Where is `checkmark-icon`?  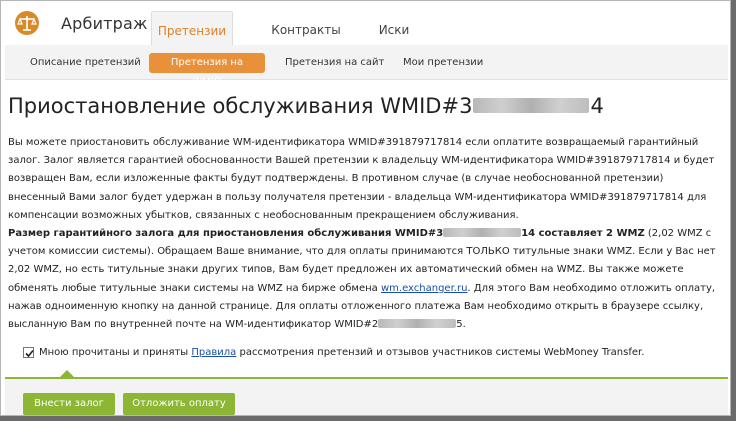 checkmark-icon is located at coordinates (29, 353).